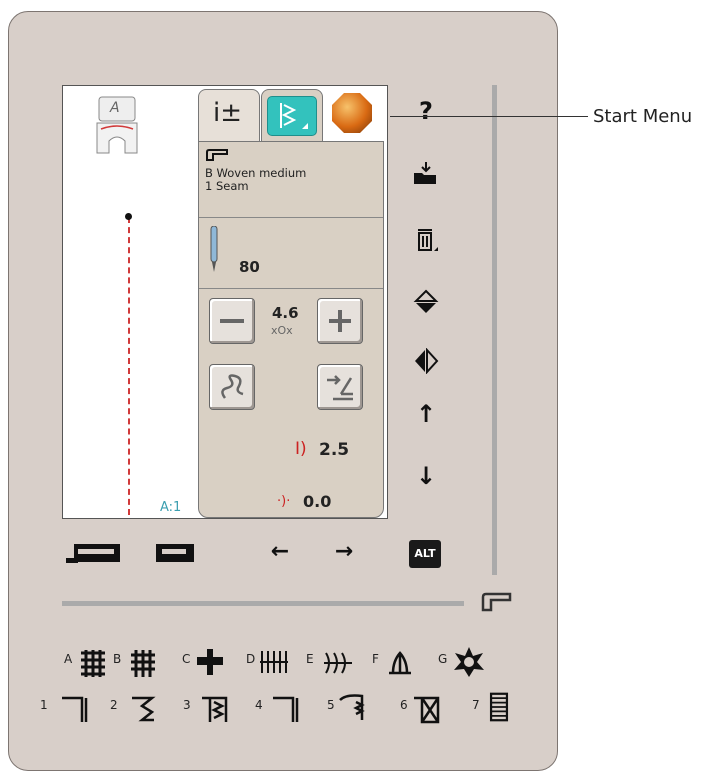 This screenshot has width=711, height=781. Describe the element at coordinates (317, 501) in the screenshot. I see `stitch-position-value: 0.0` at that location.